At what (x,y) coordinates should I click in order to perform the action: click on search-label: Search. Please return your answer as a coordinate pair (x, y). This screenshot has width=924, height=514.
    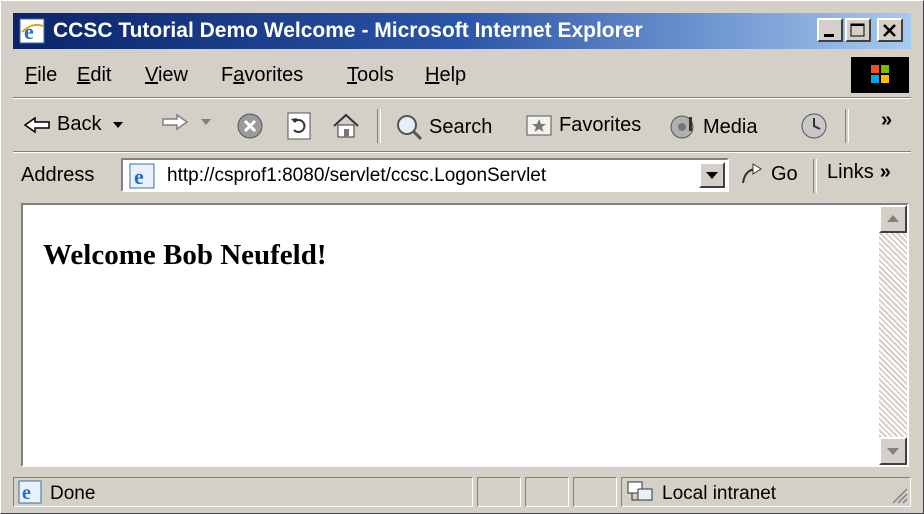
    Looking at the image, I should click on (461, 126).